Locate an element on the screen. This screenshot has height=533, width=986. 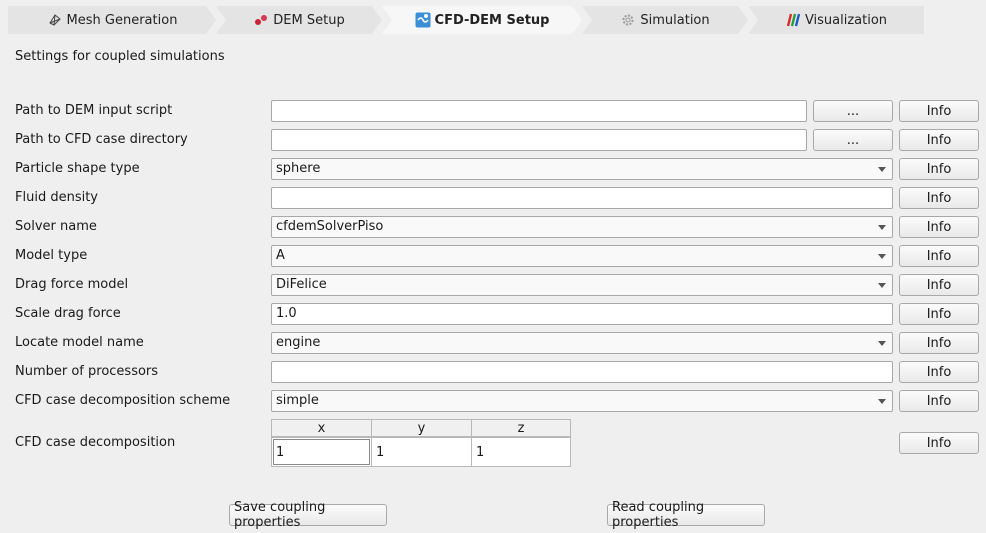
tab-label: CFD-DEM Setup is located at coordinates (492, 20).